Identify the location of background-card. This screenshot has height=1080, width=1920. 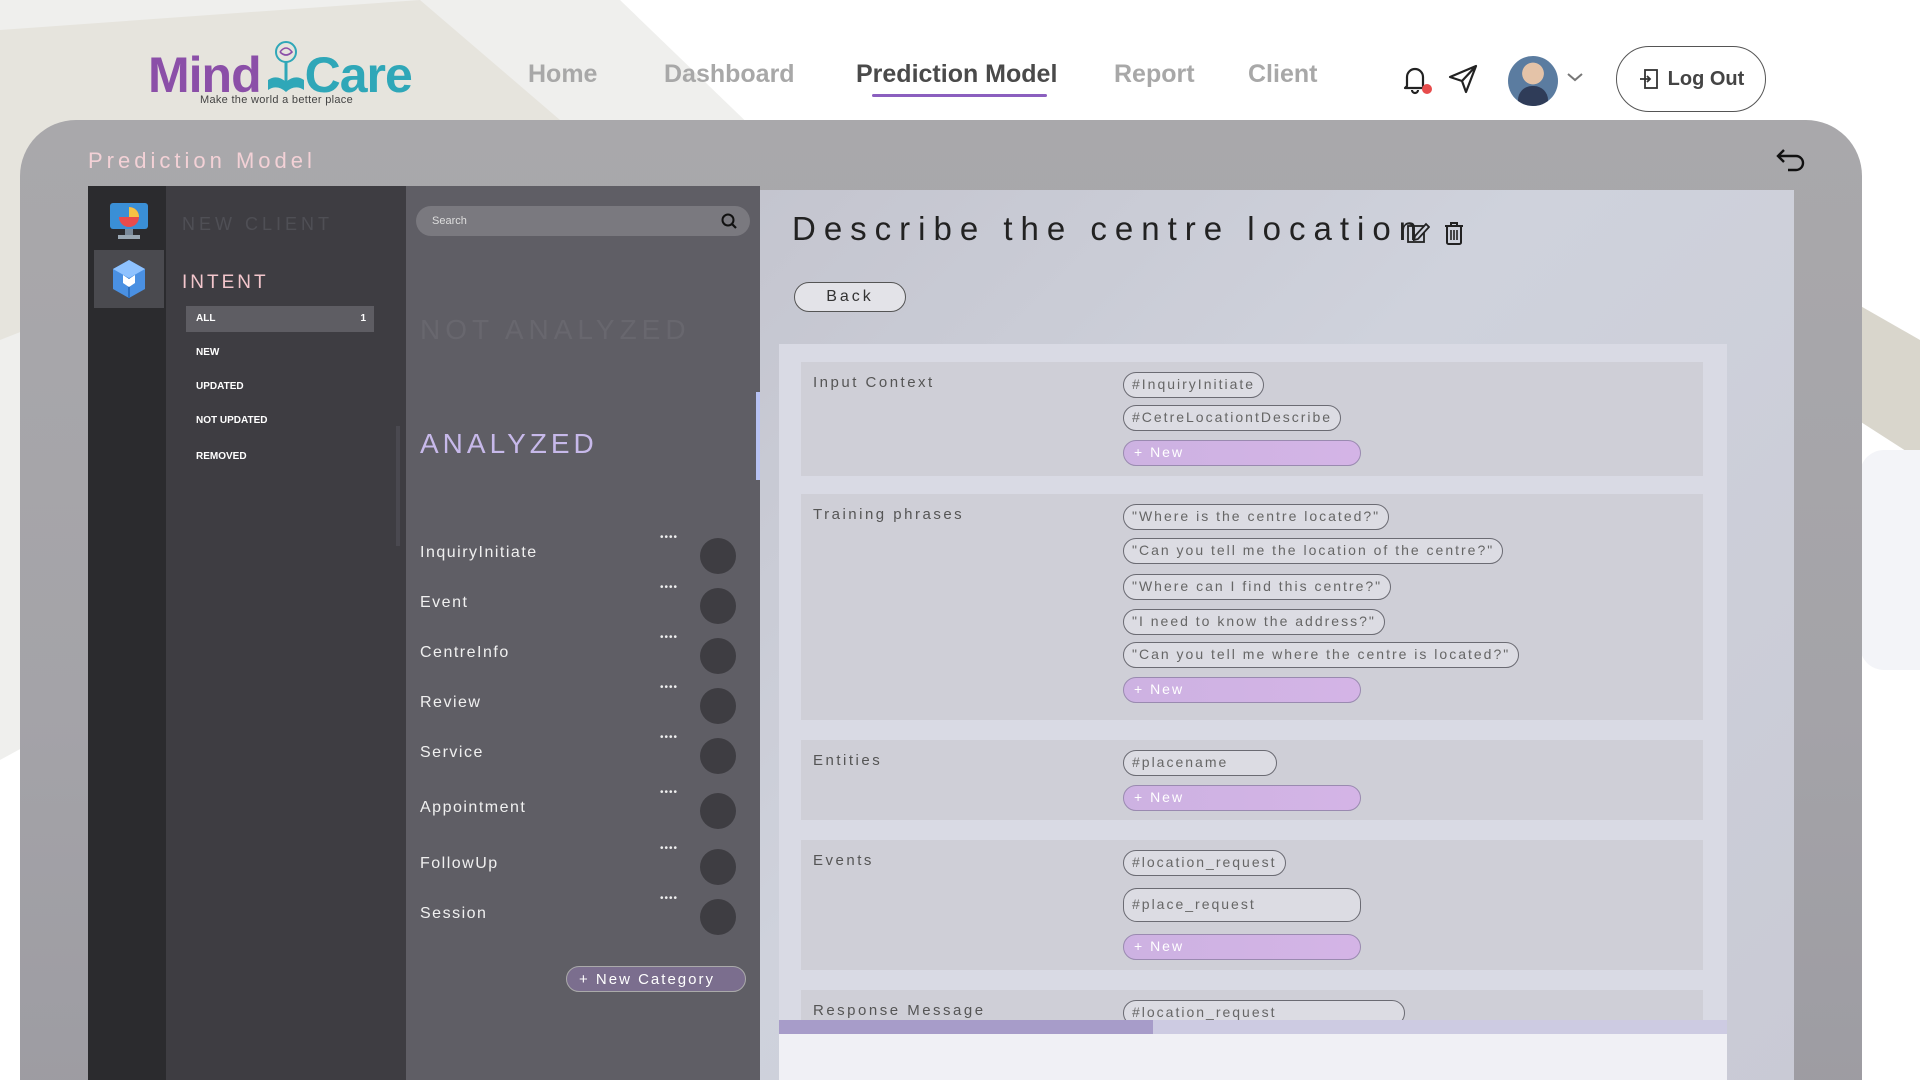
(1890, 560).